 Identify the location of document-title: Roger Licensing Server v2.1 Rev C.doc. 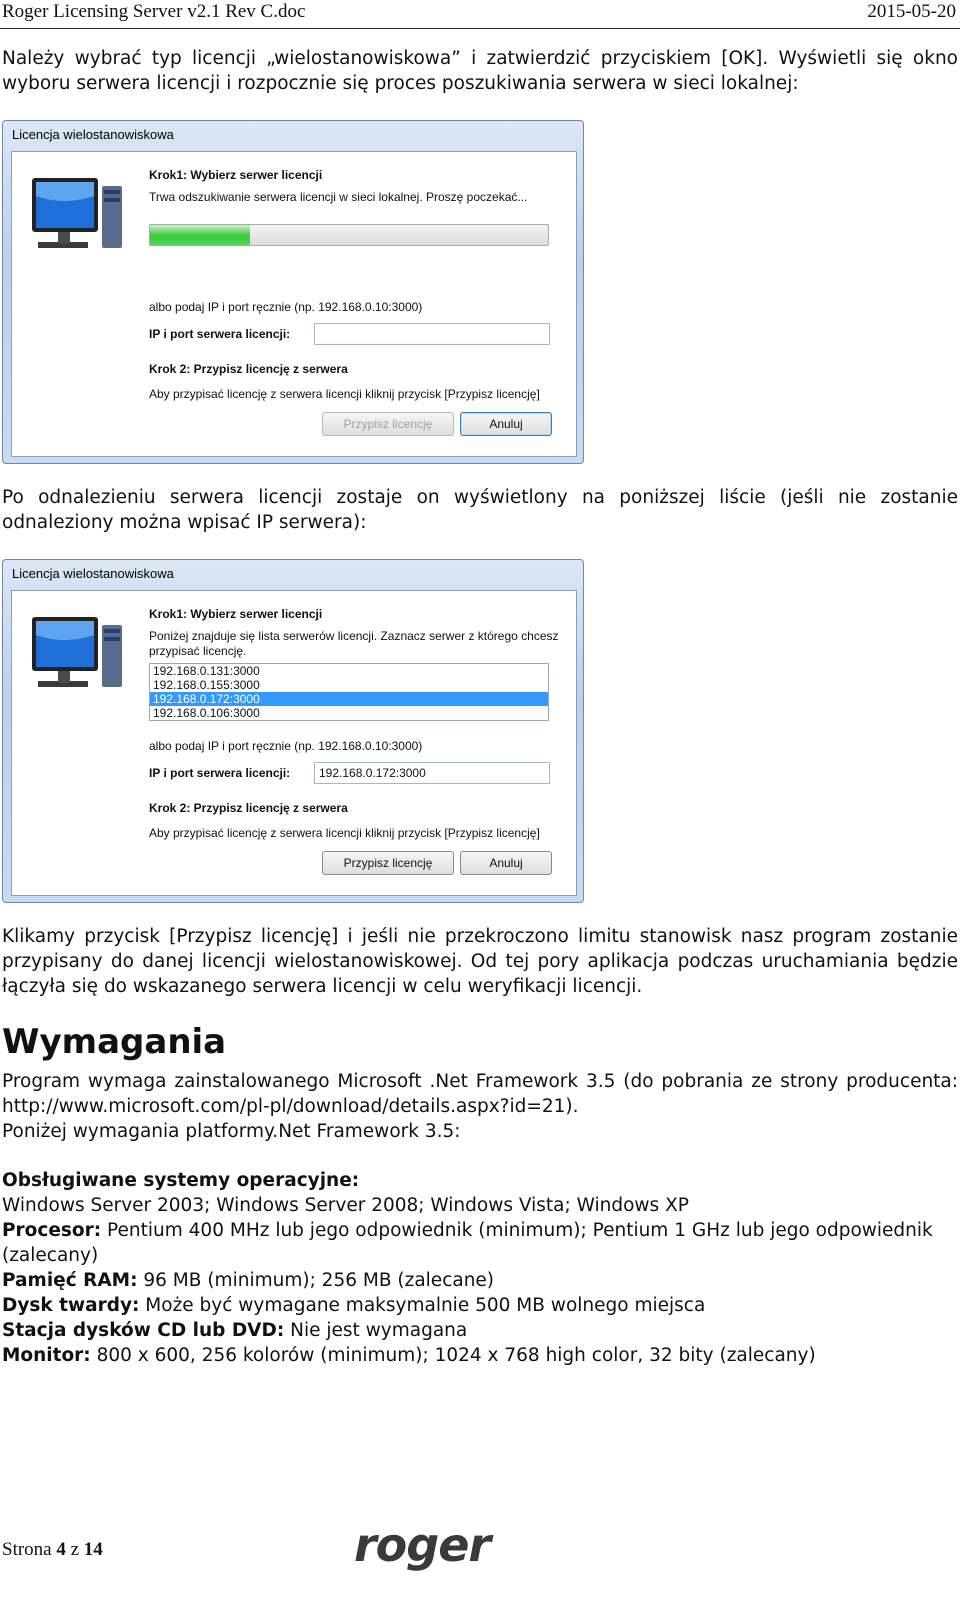
(154, 11).